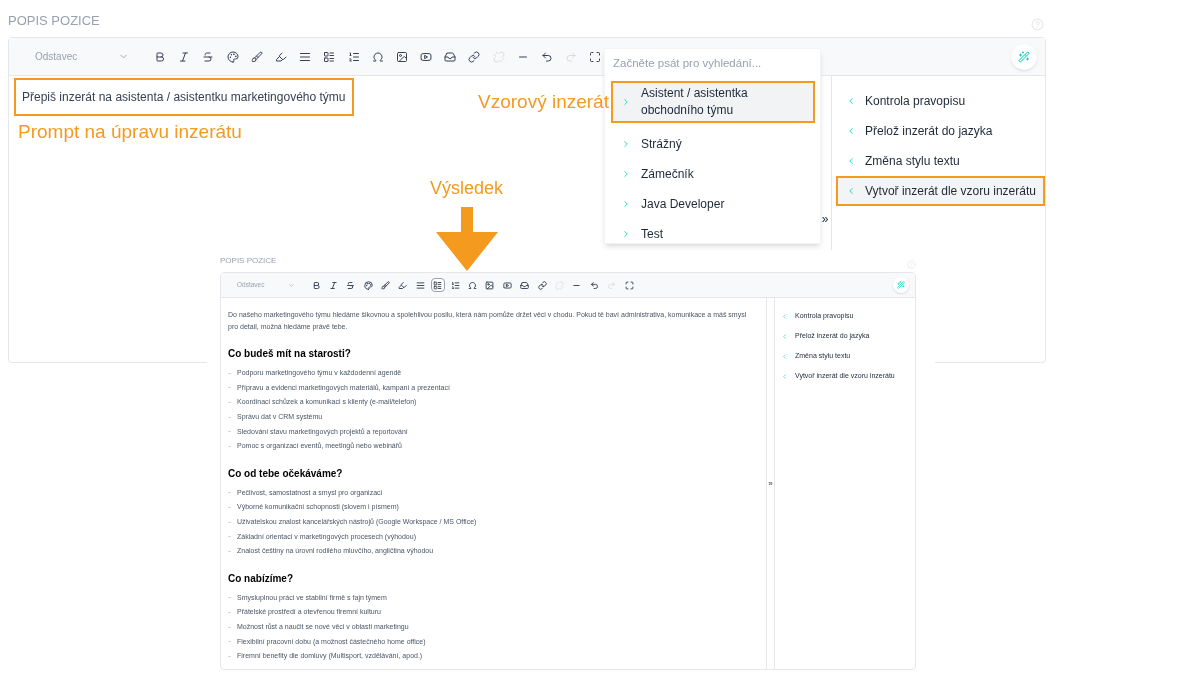 This screenshot has width=1200, height=675. I want to click on section-heading: Co nabízíme?, so click(261, 578).